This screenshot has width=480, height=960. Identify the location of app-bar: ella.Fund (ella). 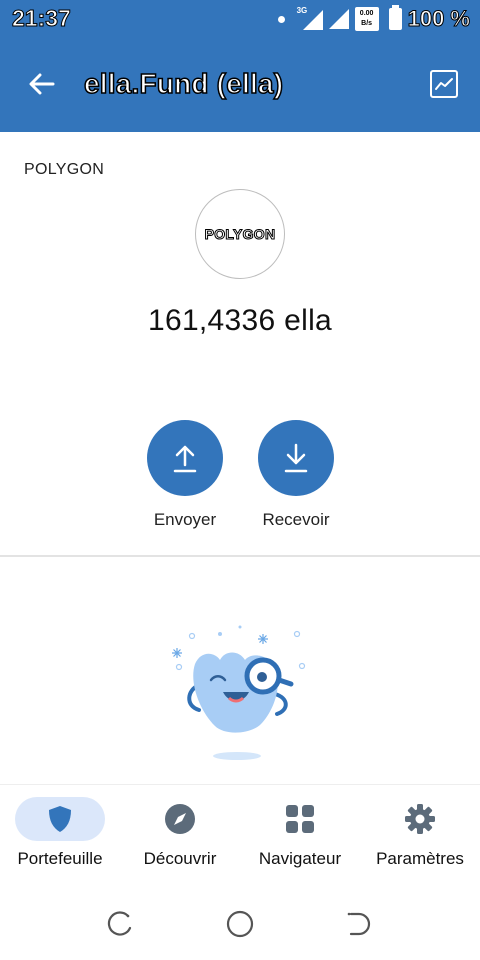
(240, 85).